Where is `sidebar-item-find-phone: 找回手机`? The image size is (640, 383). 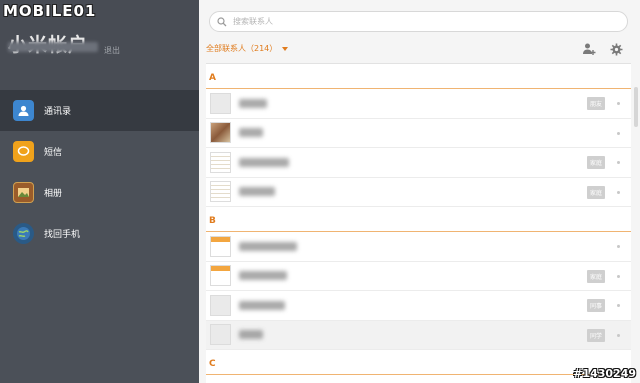
sidebar-item-find-phone: 找回手机 is located at coordinates (99, 233).